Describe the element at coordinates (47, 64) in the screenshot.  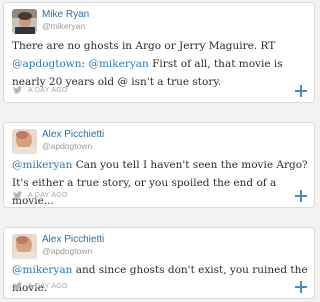
I see `mention-link: @apdogtown` at that location.